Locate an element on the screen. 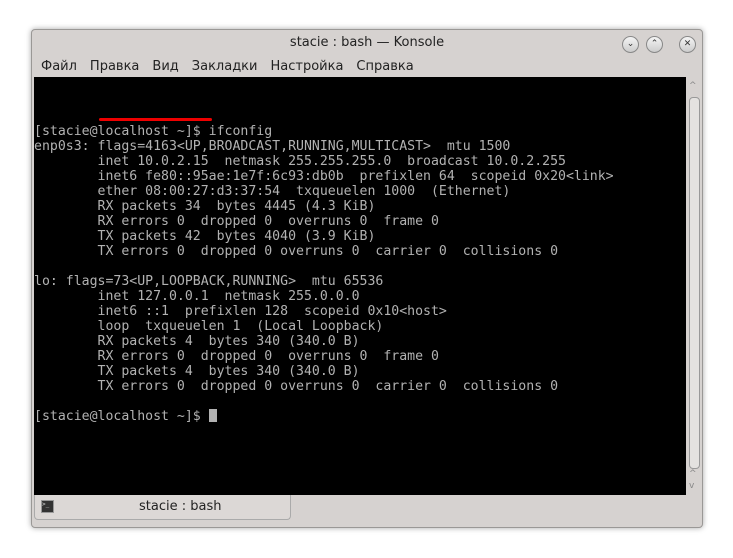 The width and height of the screenshot is (733, 558). minimize-button: ⌄ is located at coordinates (630, 44).